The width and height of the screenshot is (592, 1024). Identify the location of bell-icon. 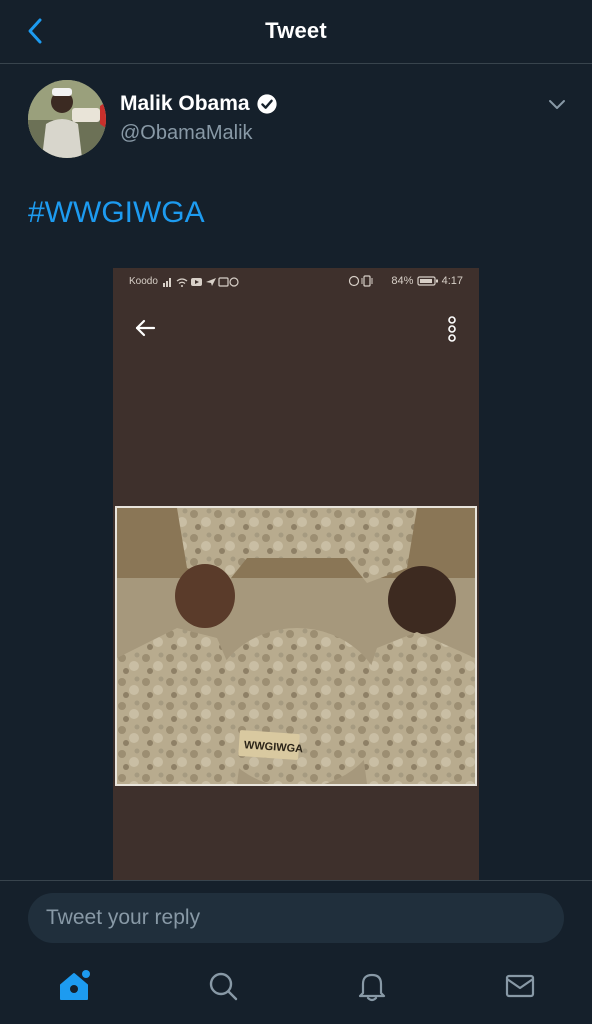
(372, 987).